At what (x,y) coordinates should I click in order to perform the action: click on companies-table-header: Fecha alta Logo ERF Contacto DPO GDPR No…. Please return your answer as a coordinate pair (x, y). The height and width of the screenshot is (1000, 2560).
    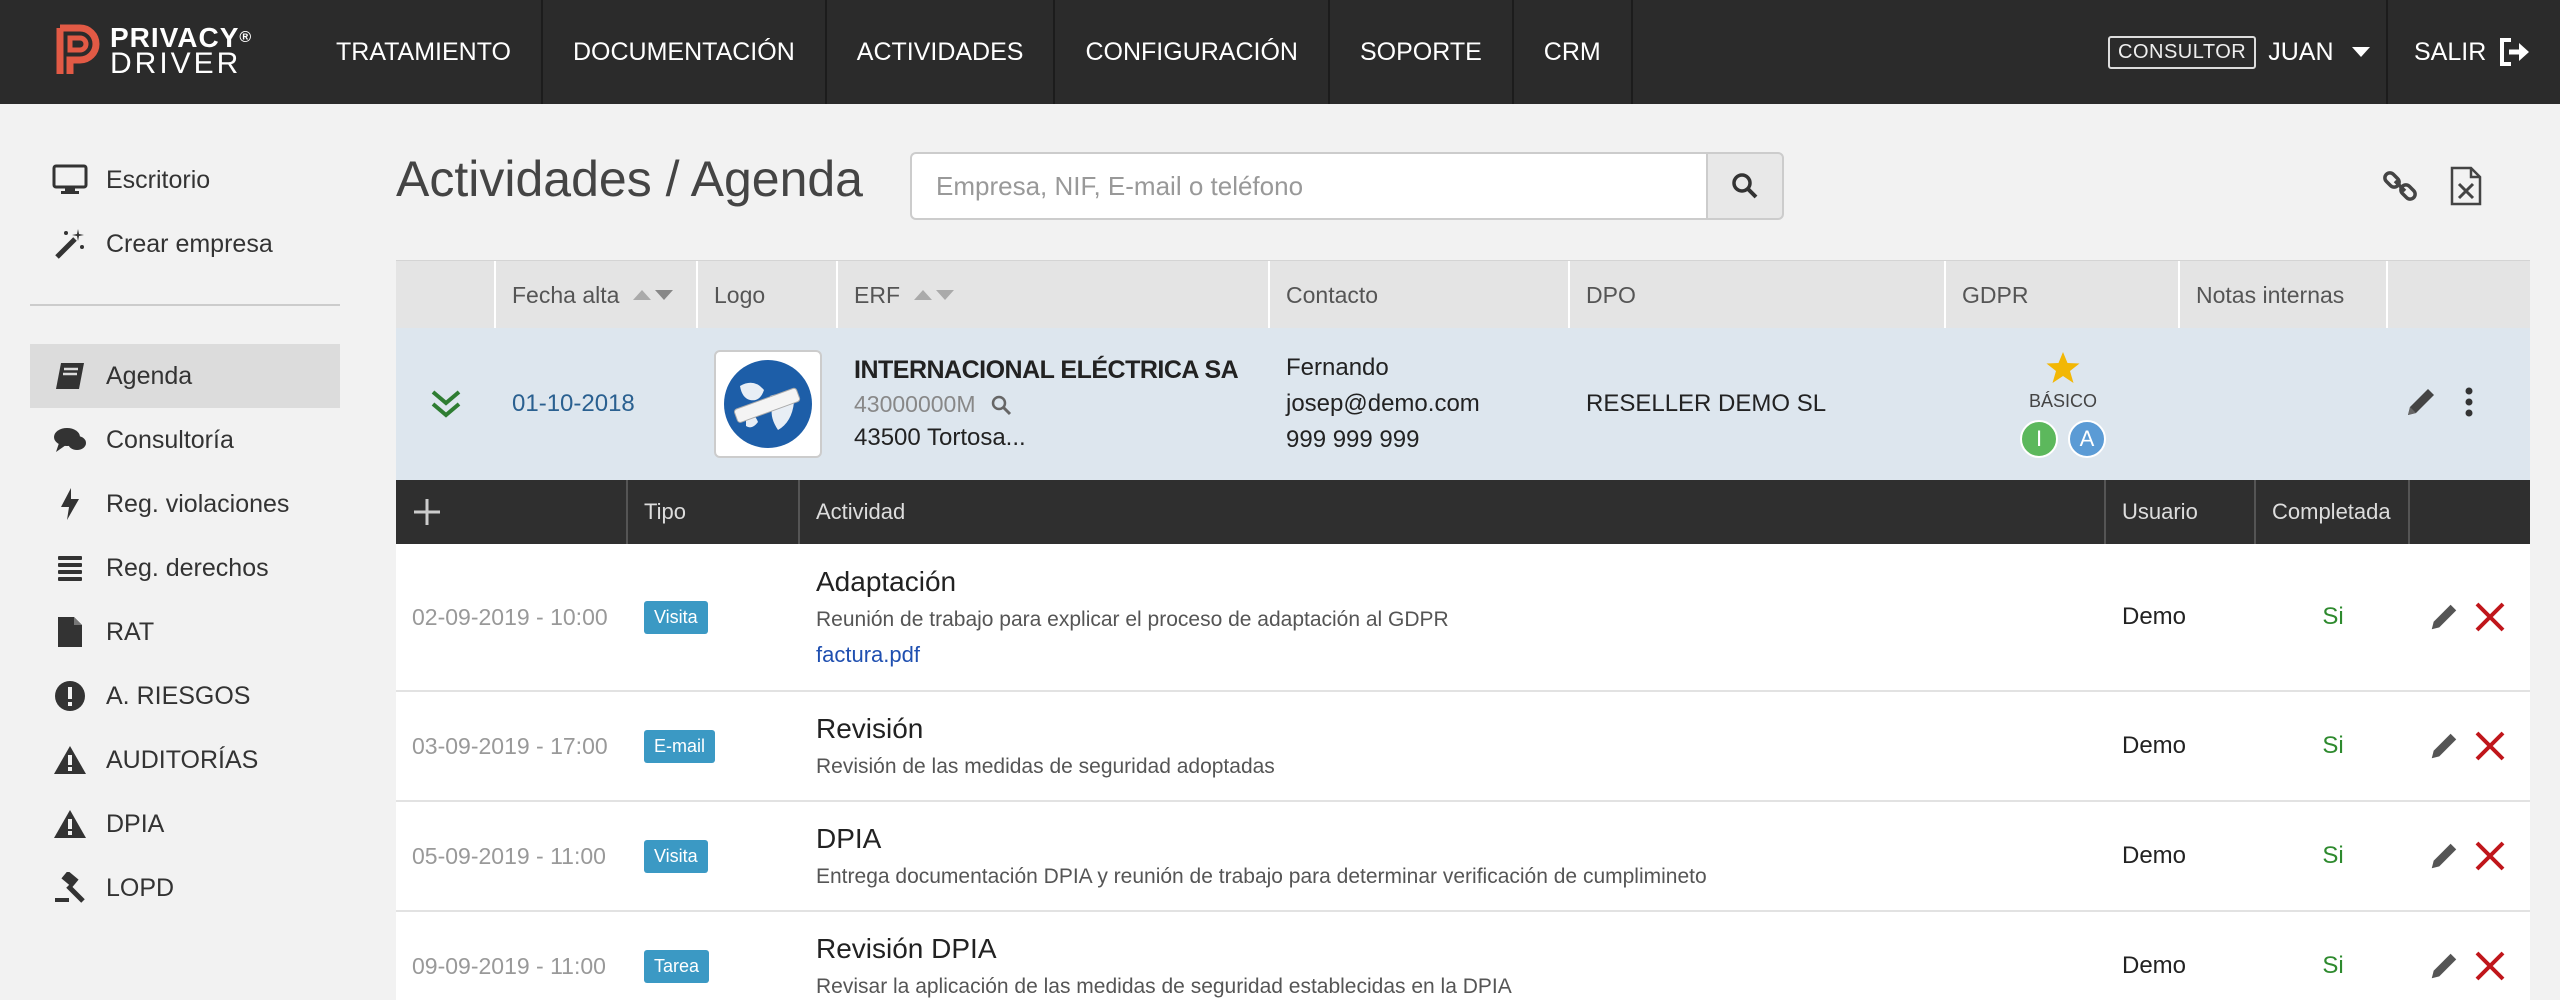
    Looking at the image, I should click on (1463, 294).